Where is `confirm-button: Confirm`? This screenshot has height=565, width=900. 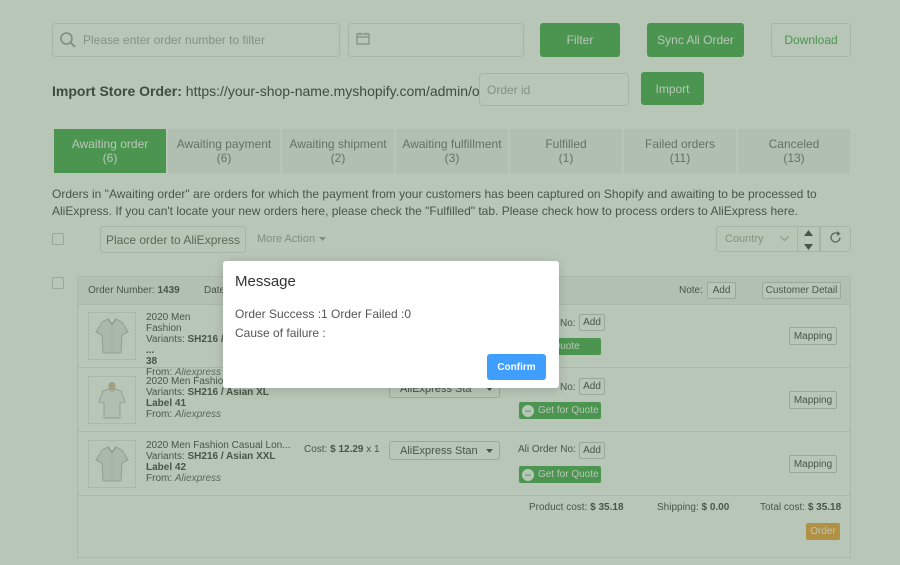 confirm-button: Confirm is located at coordinates (516, 367).